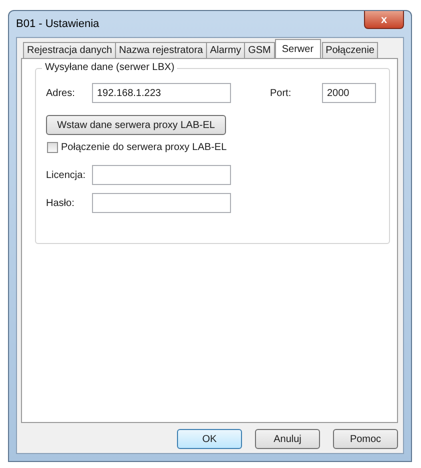 The height and width of the screenshot is (468, 421). I want to click on dialog-button: Pomoc, so click(365, 439).